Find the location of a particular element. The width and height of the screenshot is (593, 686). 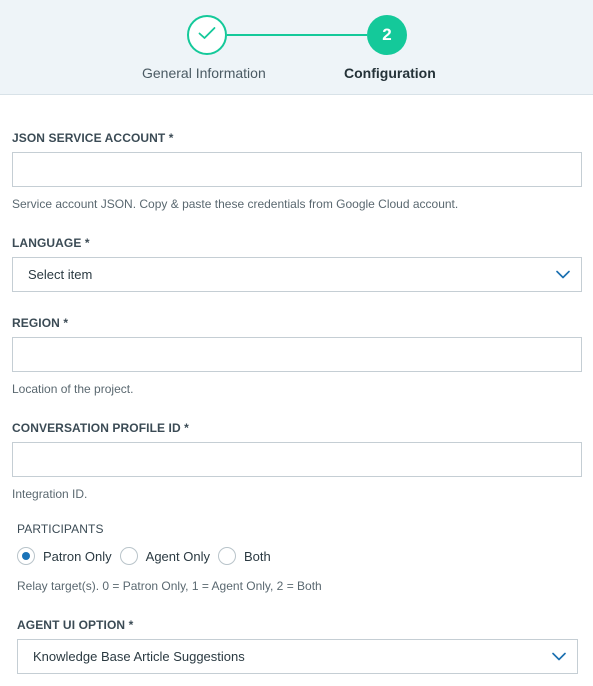

radio-label-agent-only: Agent Only is located at coordinates (177, 556).